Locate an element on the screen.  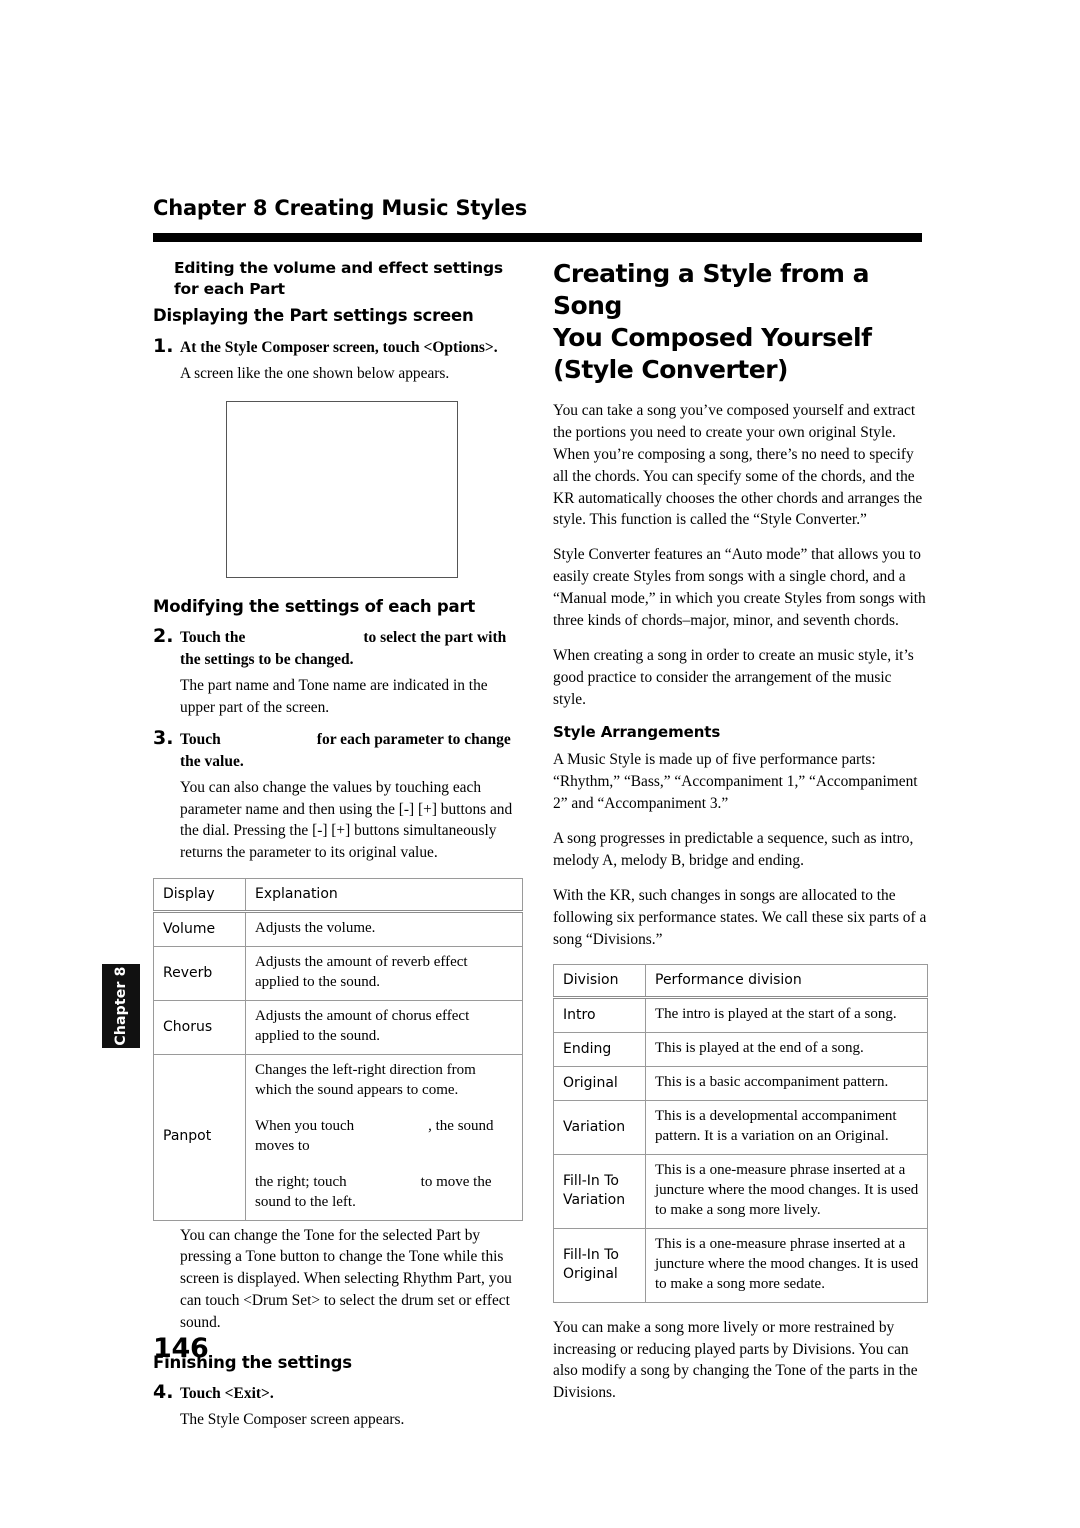
chapter-side-tab-label: Chapter 8 is located at coordinates (121, 1006).